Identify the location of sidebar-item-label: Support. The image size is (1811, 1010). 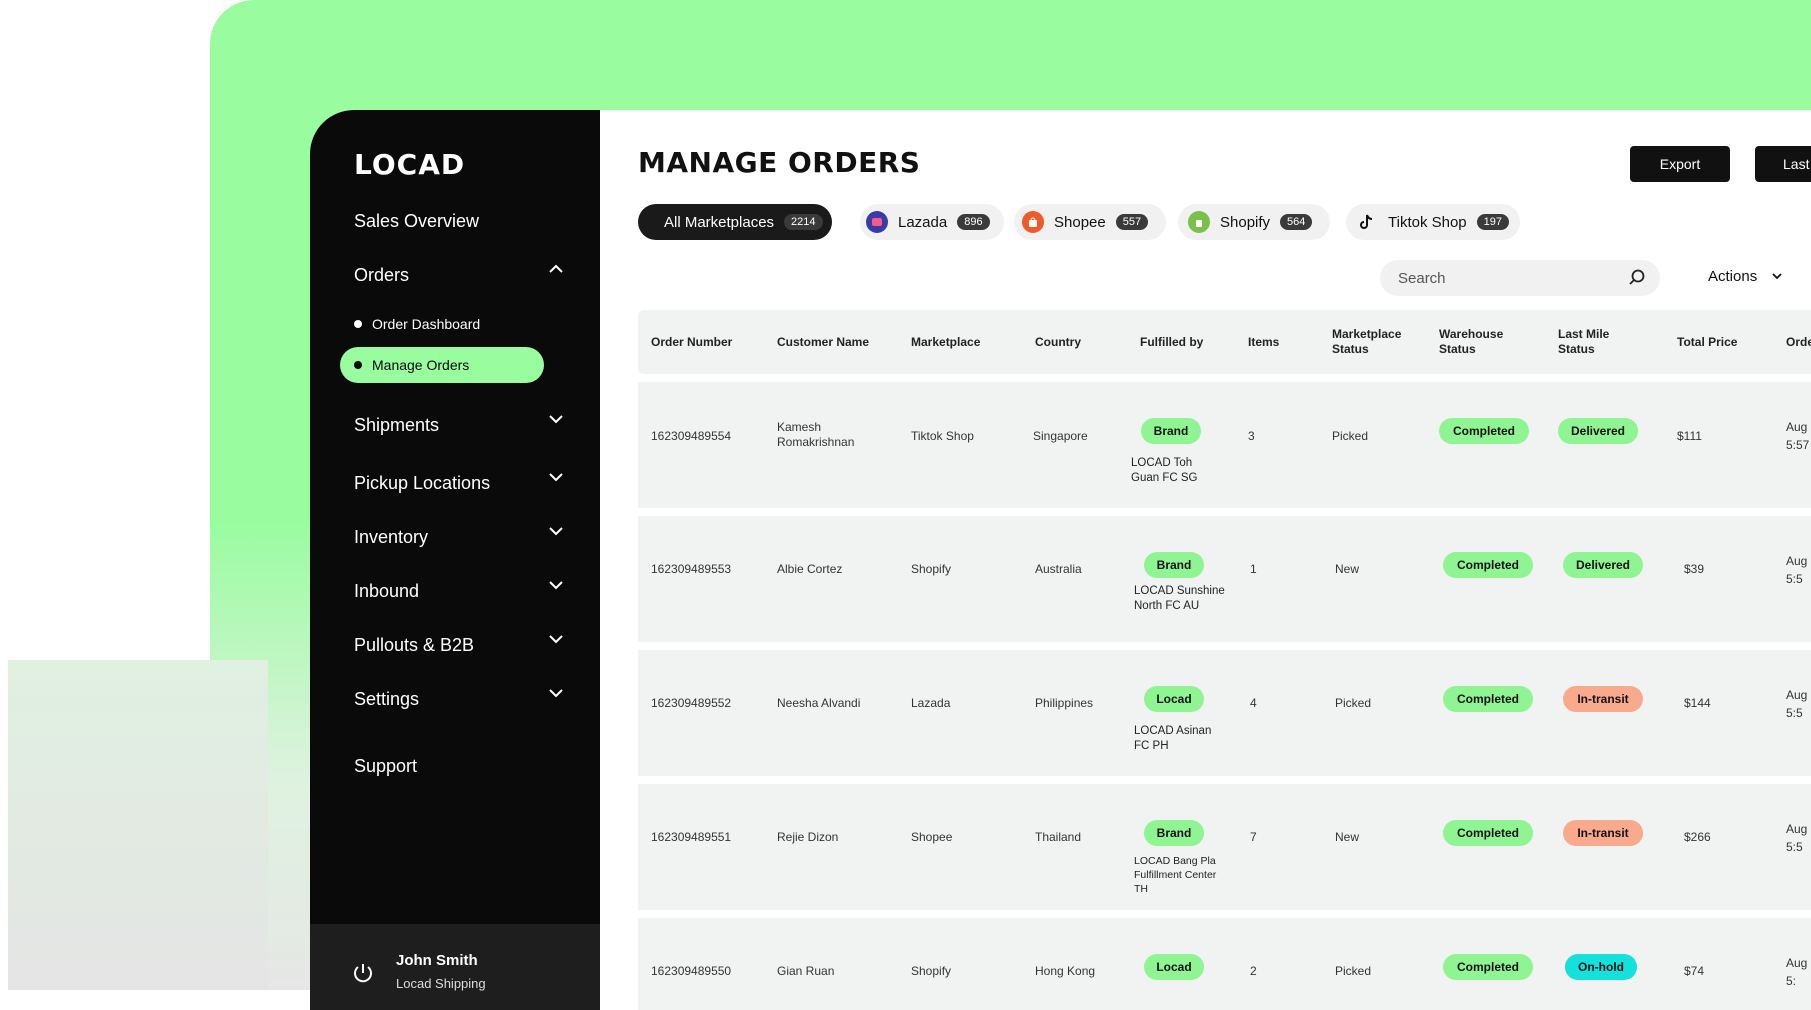
(386, 766).